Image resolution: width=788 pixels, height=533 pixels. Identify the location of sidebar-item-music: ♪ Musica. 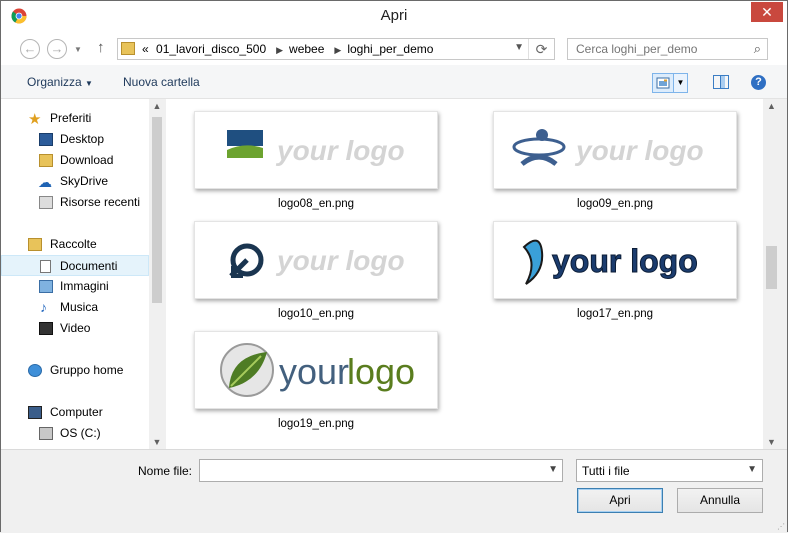
(75, 307).